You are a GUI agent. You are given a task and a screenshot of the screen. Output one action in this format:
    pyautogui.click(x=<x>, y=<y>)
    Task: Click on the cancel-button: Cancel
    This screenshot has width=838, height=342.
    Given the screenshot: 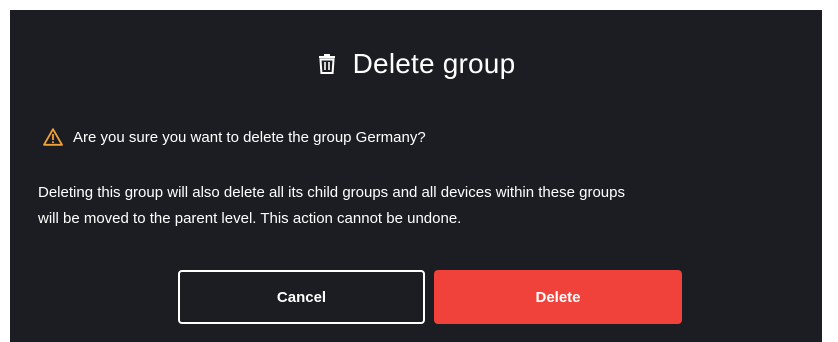 What is the action you would take?
    pyautogui.click(x=301, y=297)
    